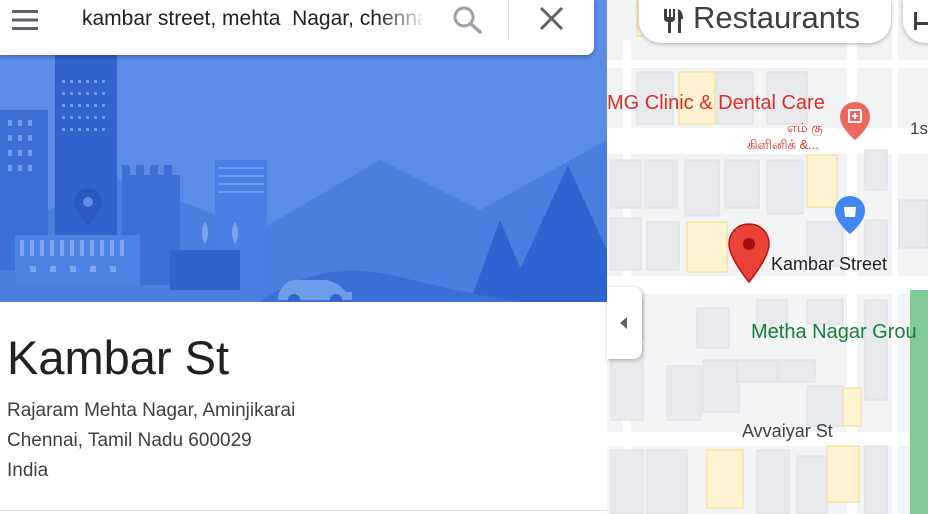 The width and height of the screenshot is (928, 514). Describe the element at coordinates (834, 332) in the screenshot. I see `map-label-metha-nagar-ground: Metha Nagar Grou` at that location.